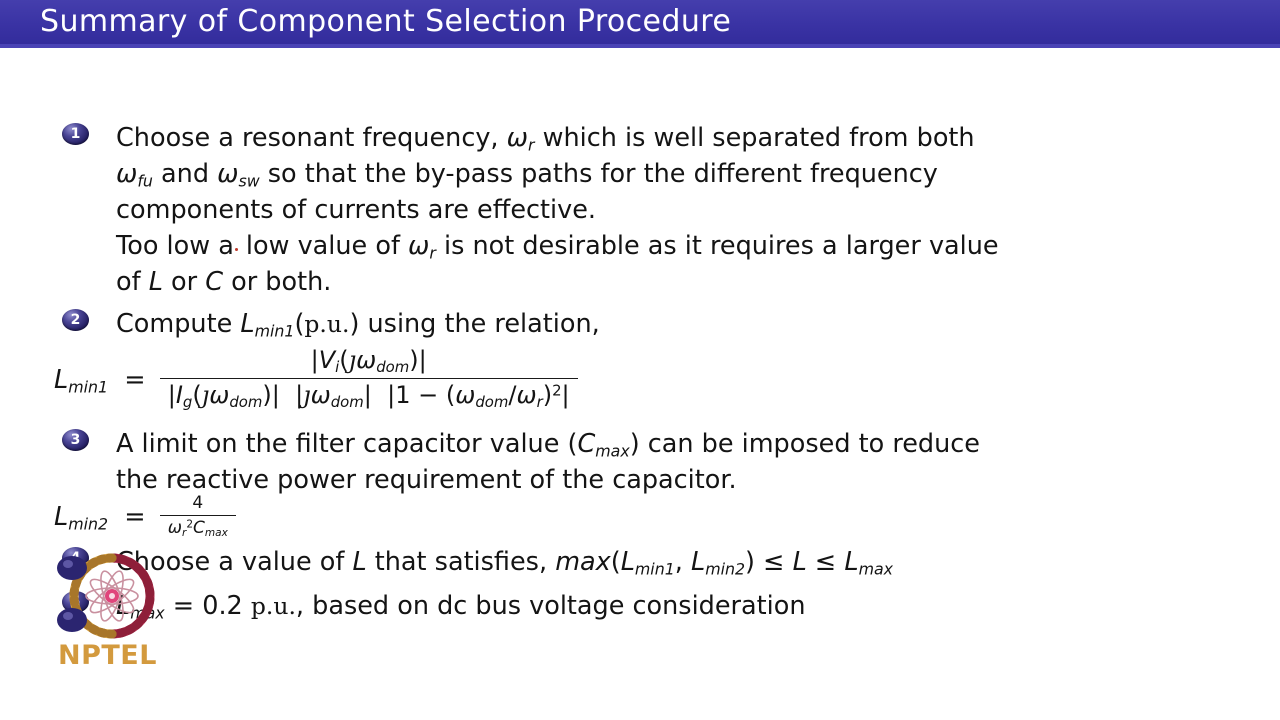 This screenshot has width=1280, height=720. What do you see at coordinates (148, 517) in the screenshot?
I see `equation-lmin2: Lmin2 = 4 ωr2Cmax` at bounding box center [148, 517].